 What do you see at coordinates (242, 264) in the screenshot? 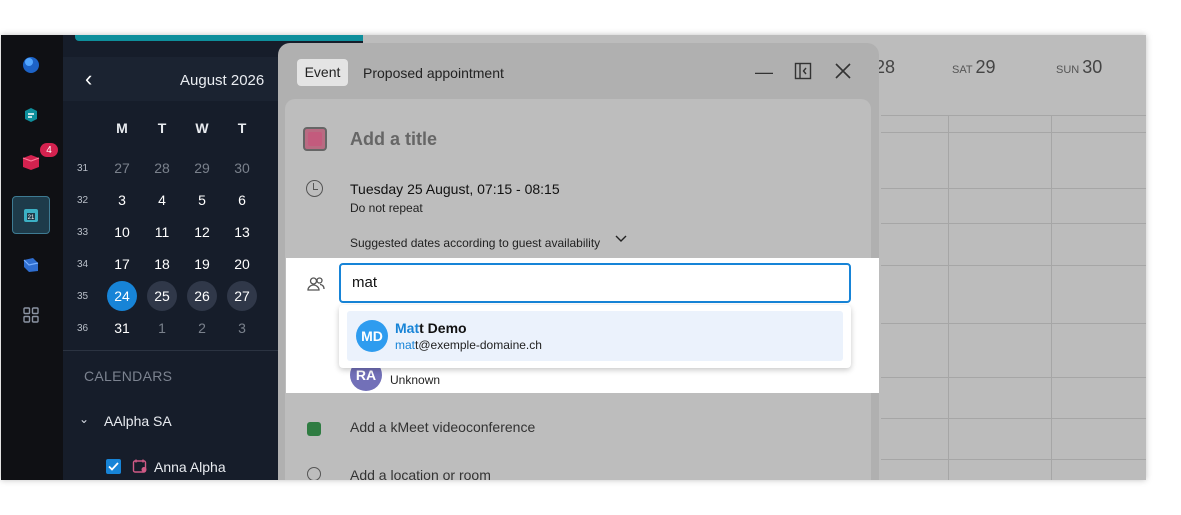
I see `day-cell: 20` at bounding box center [242, 264].